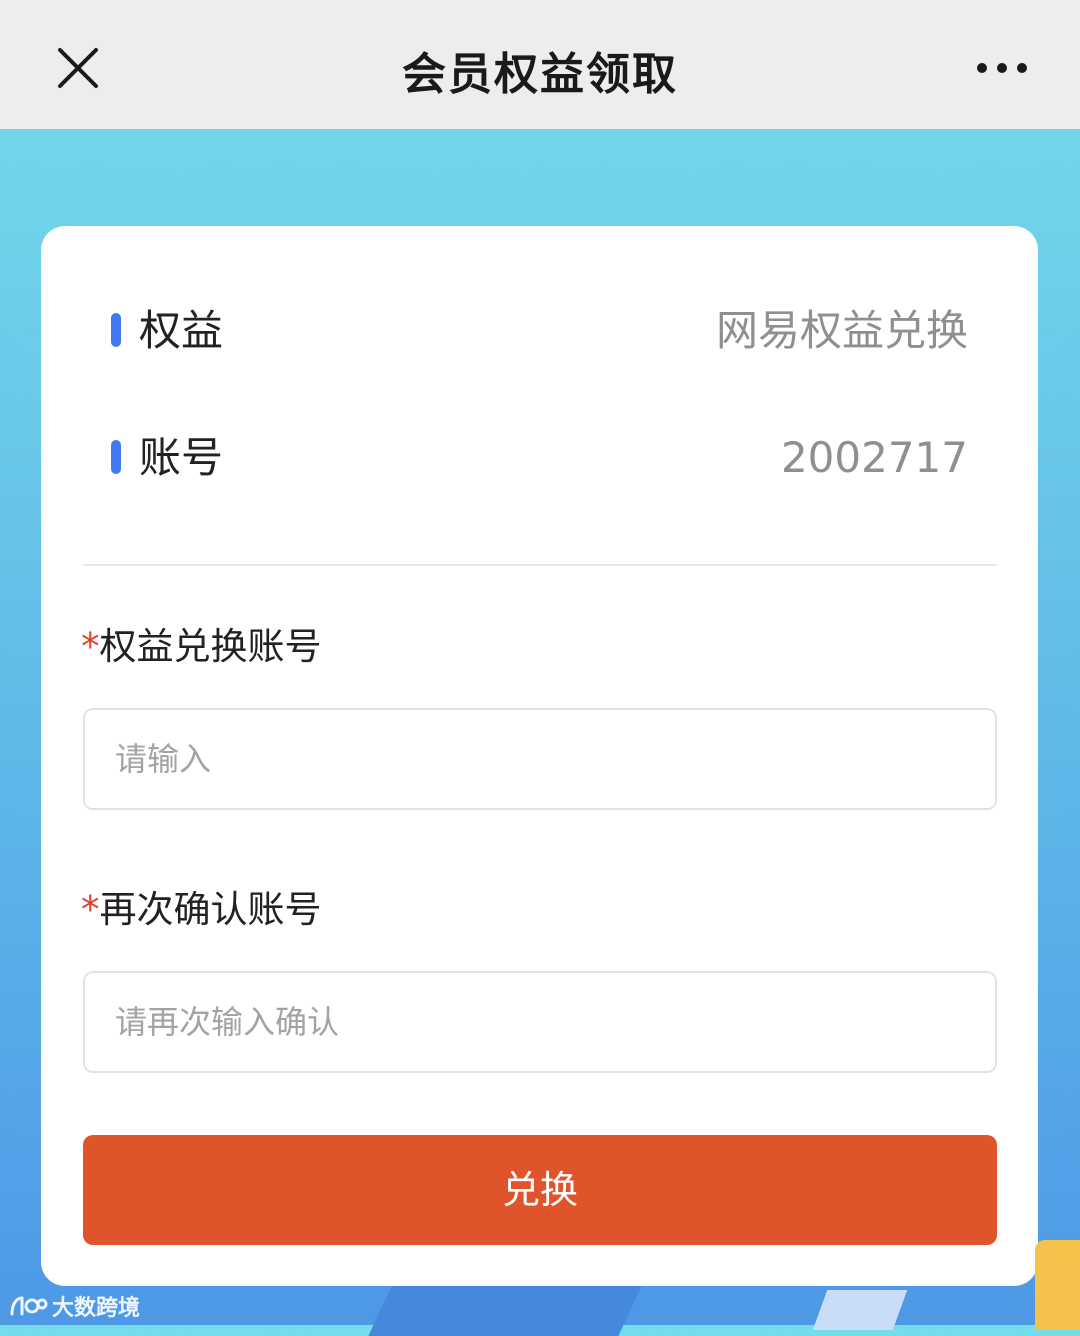 The width and height of the screenshot is (1080, 1336). Describe the element at coordinates (29, 1306) in the screenshot. I see `watermark-logo-icon` at that location.